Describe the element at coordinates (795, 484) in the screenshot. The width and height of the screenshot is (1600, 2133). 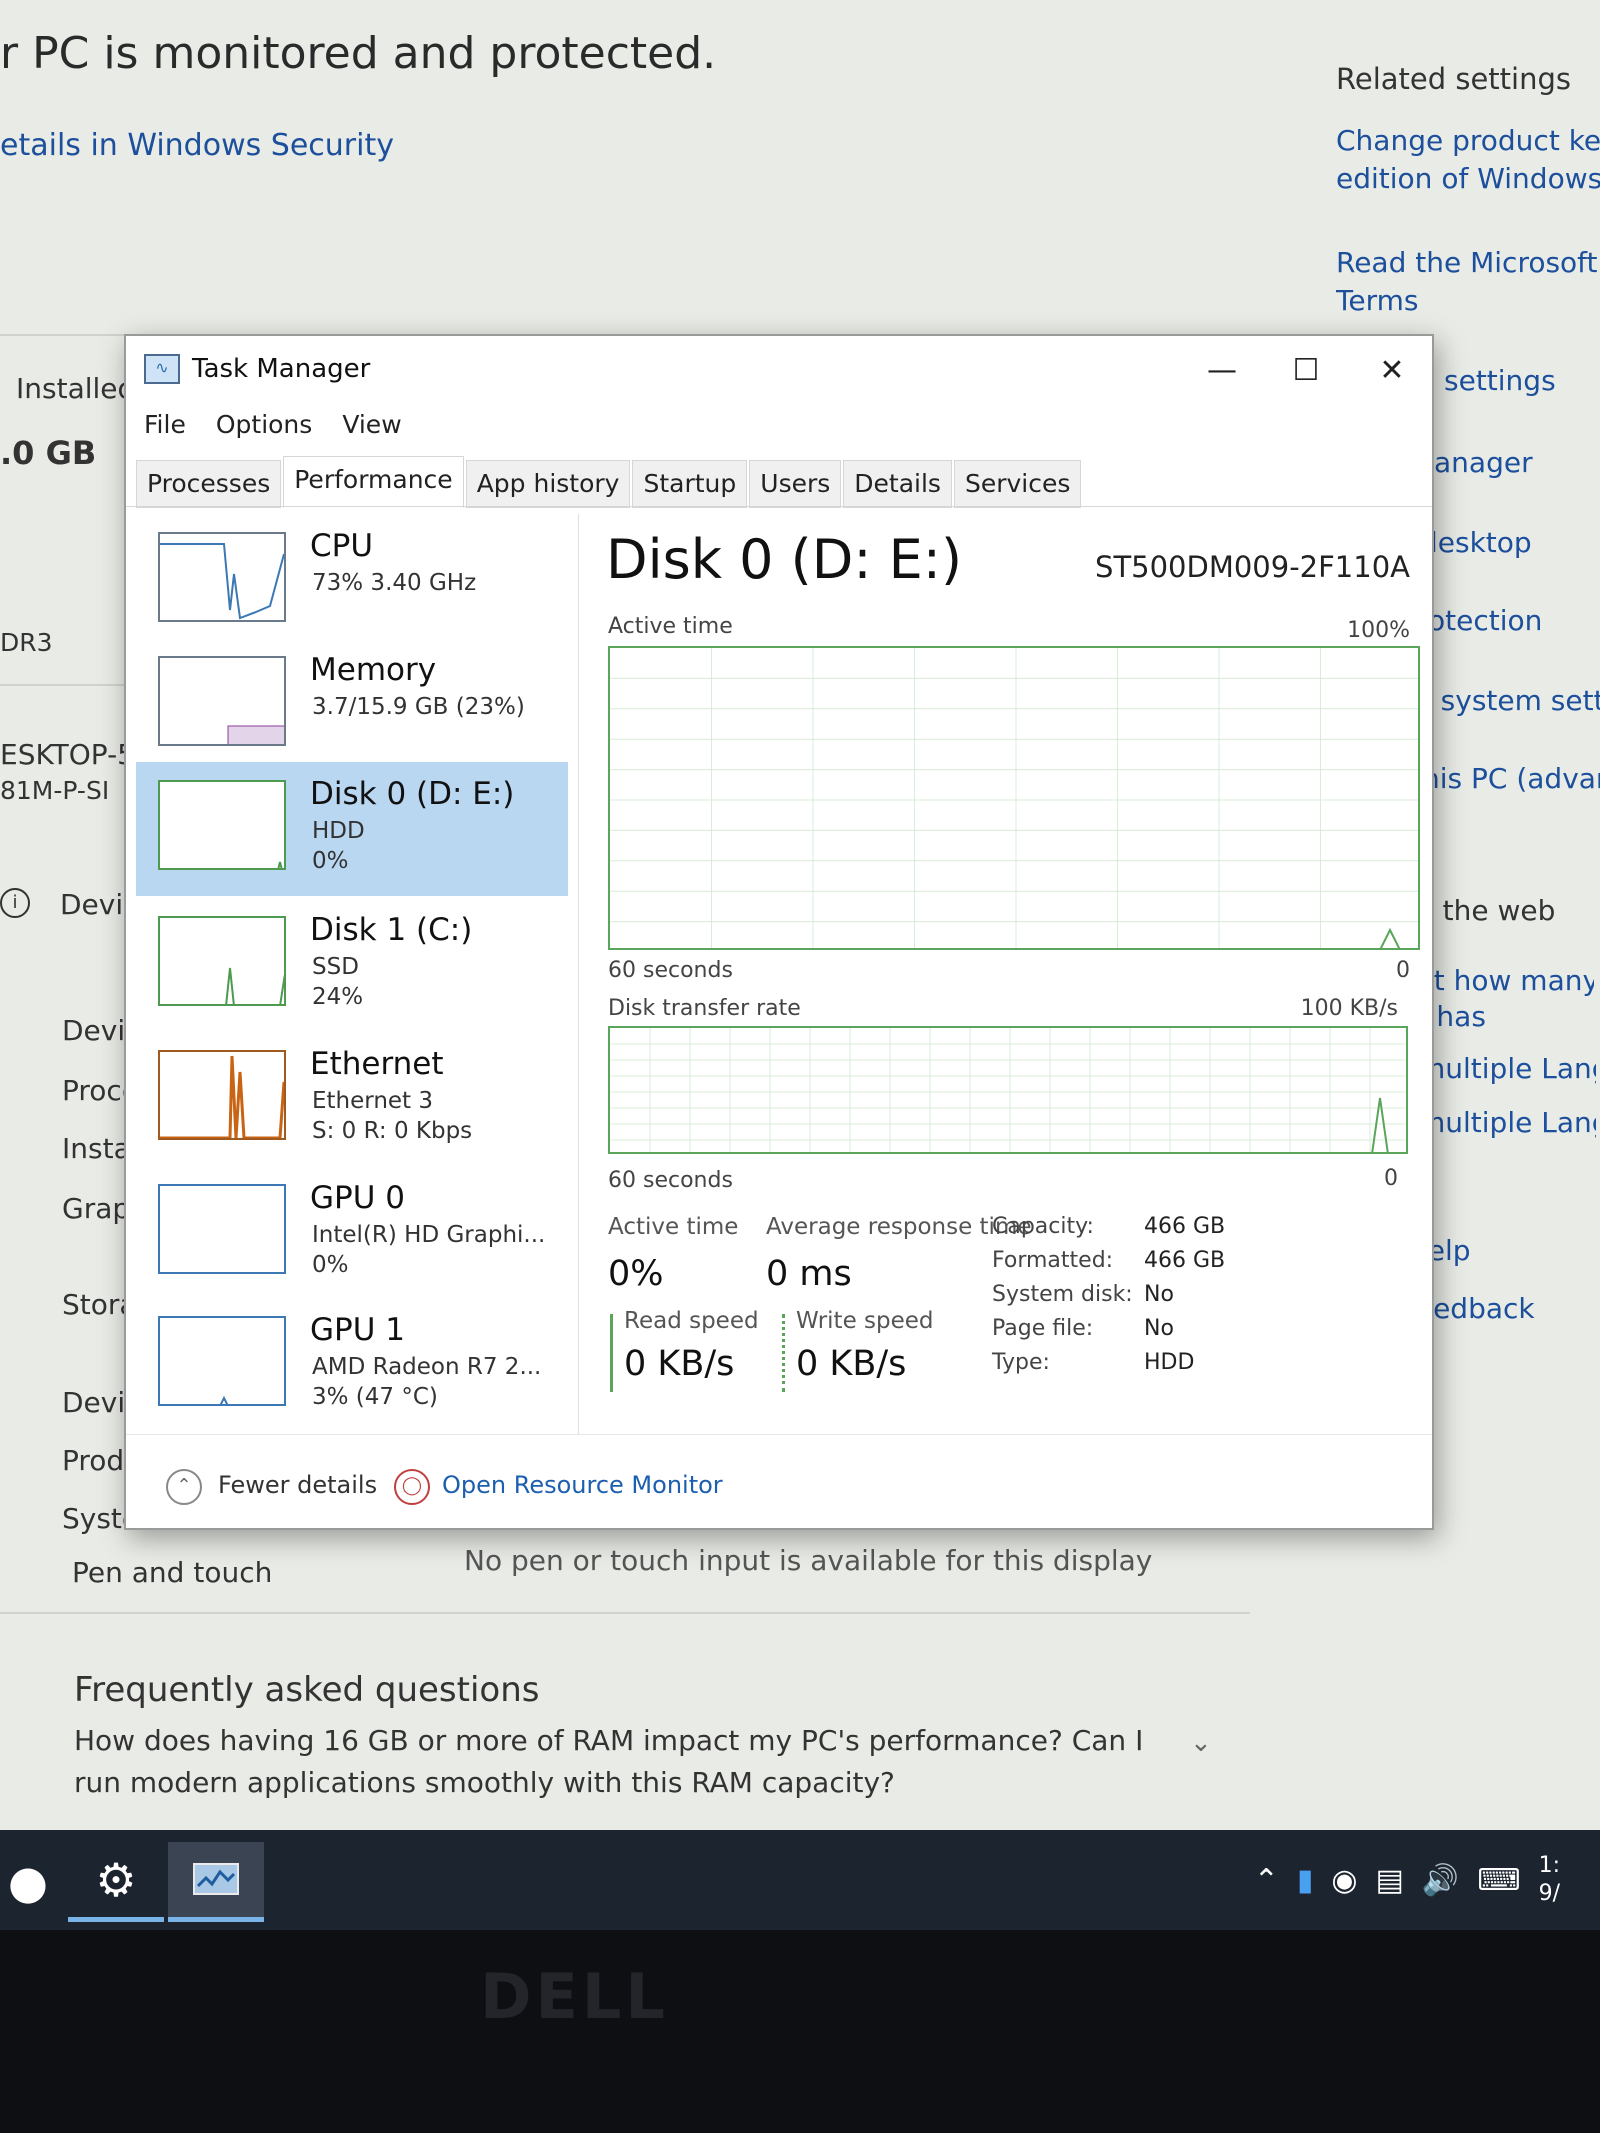
I see `tab-users: Users` at that location.